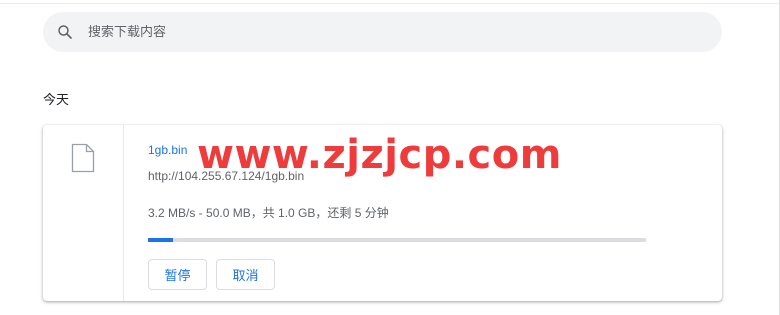  What do you see at coordinates (65, 32) in the screenshot?
I see `search-icon` at bounding box center [65, 32].